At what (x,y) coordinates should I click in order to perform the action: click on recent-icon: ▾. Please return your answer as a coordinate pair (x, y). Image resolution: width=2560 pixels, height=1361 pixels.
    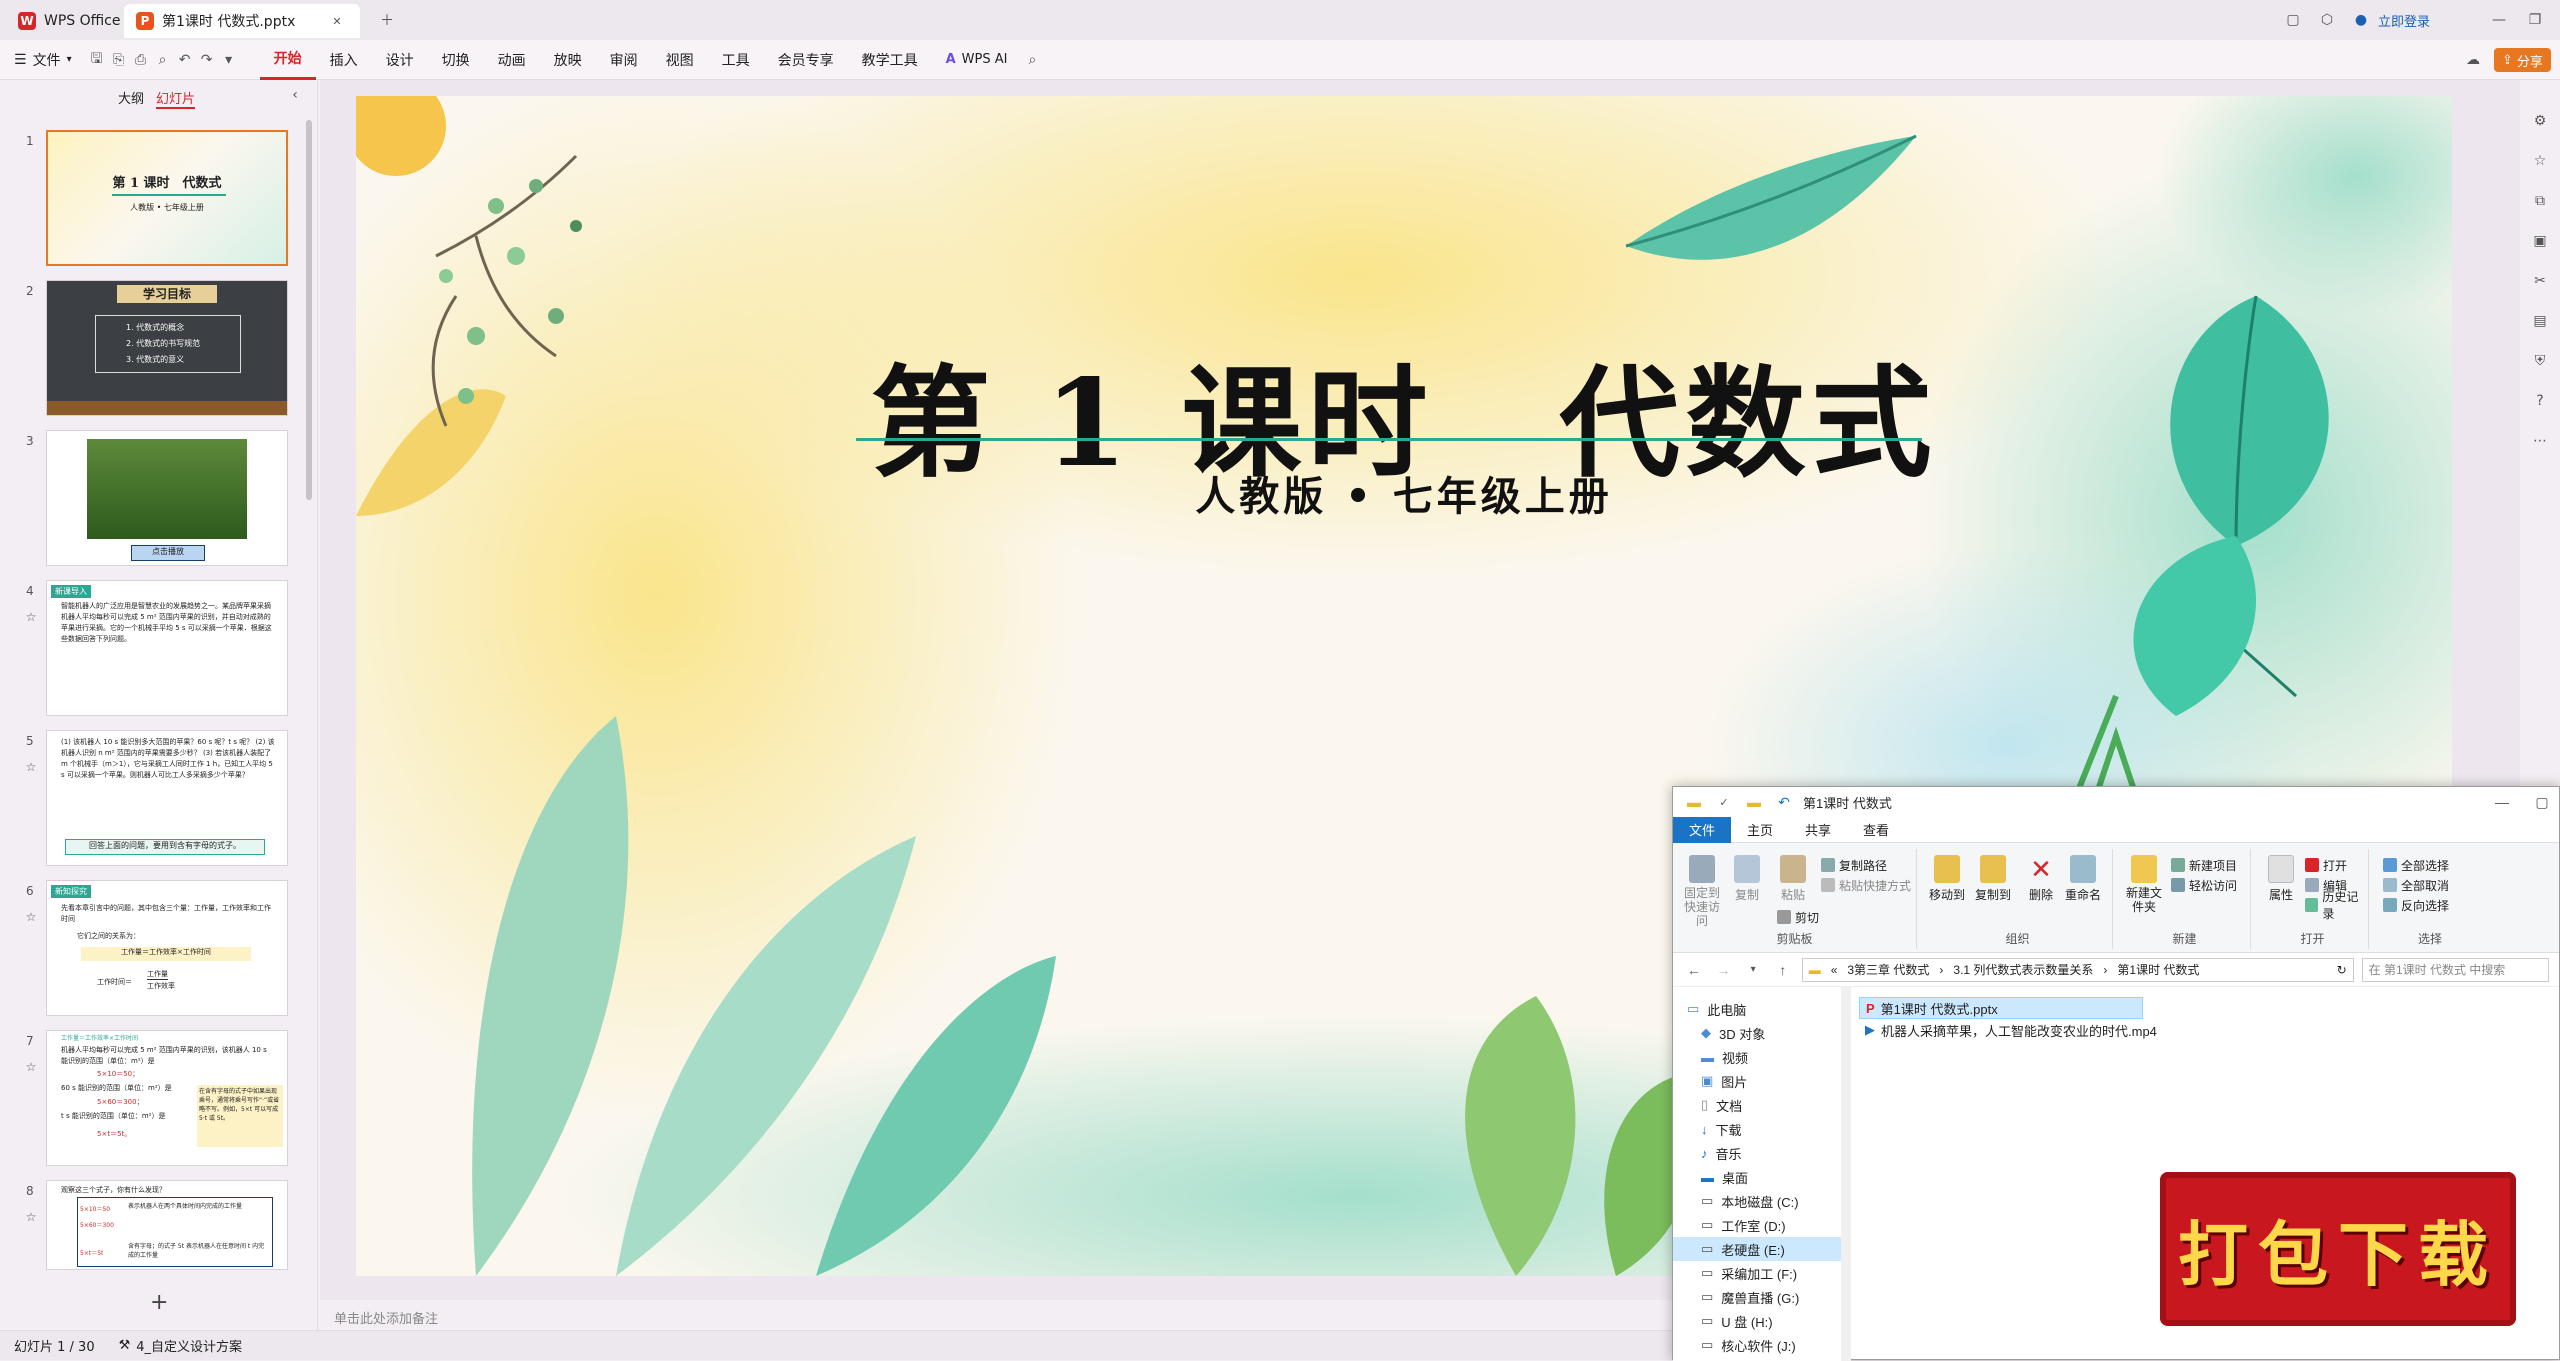
    Looking at the image, I should click on (1753, 970).